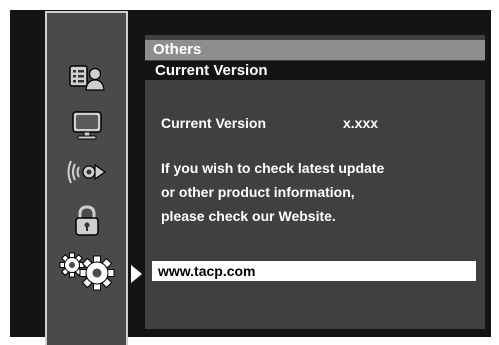 Image resolution: width=499 pixels, height=345 pixels. I want to click on version-value: x.xxx, so click(361, 123).